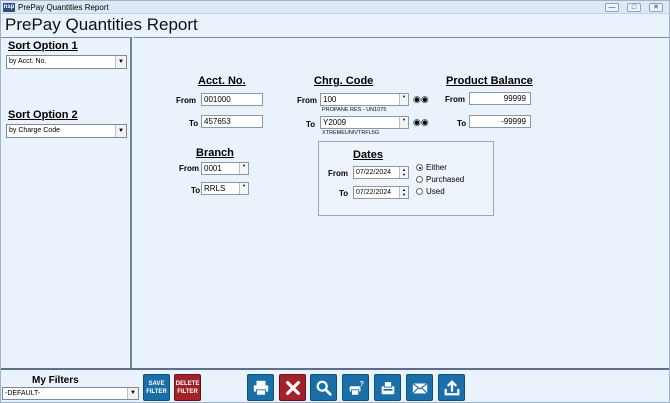  Describe the element at coordinates (462, 123) in the screenshot. I see `balance-to-label: To` at that location.